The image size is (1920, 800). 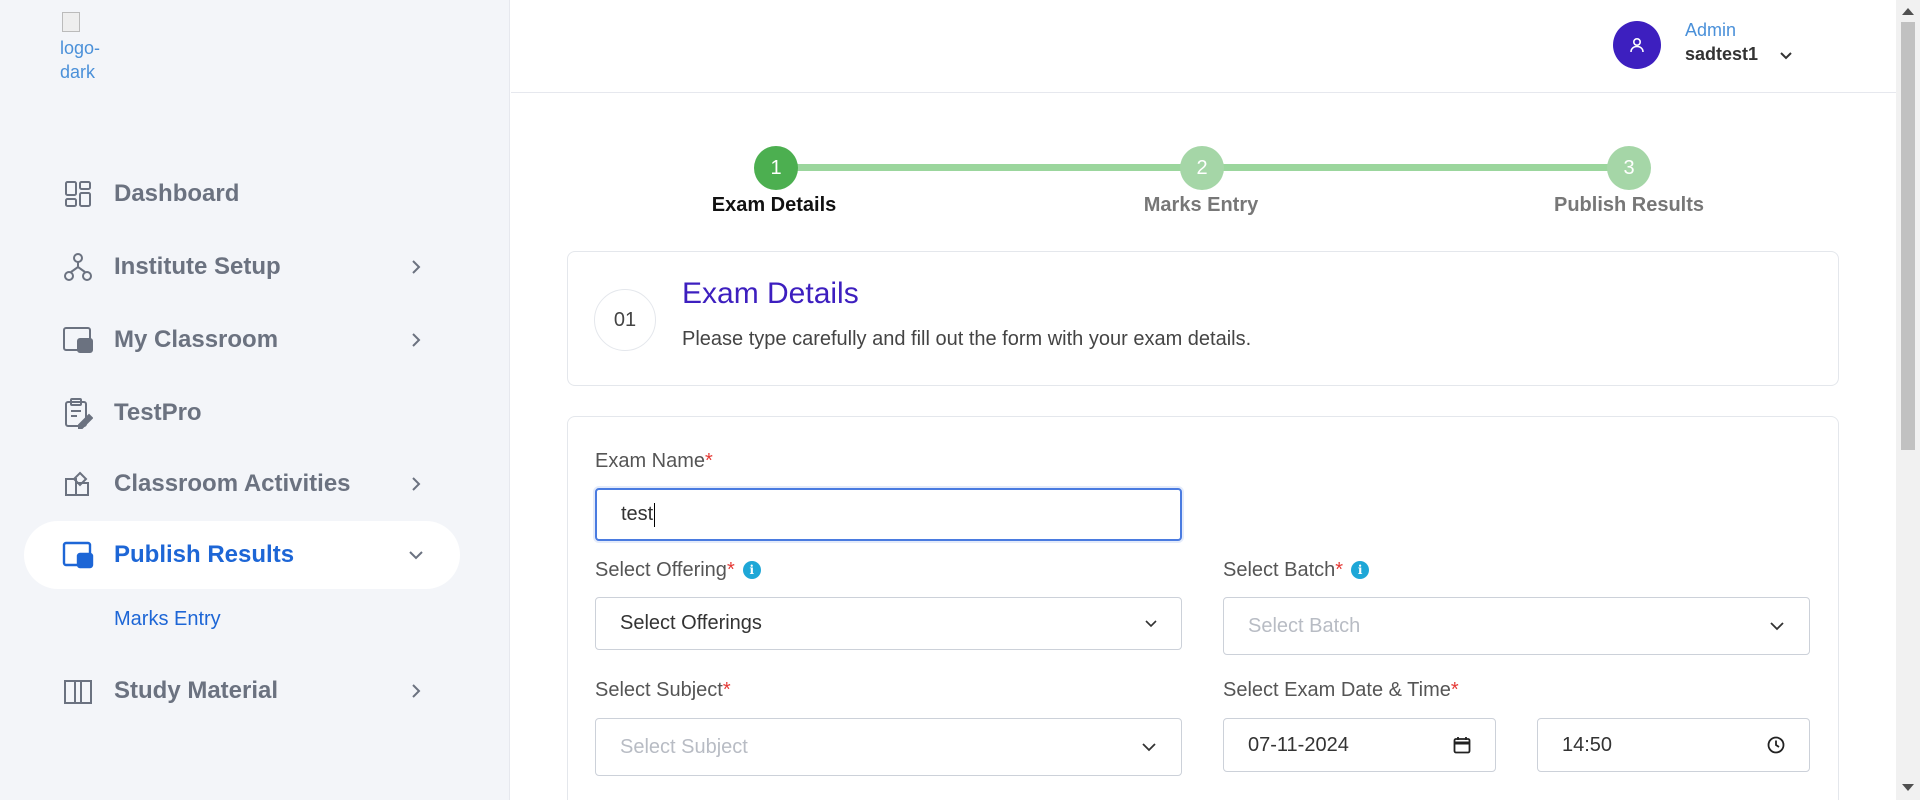 I want to click on offering-select: Select Offerings, so click(x=888, y=623).